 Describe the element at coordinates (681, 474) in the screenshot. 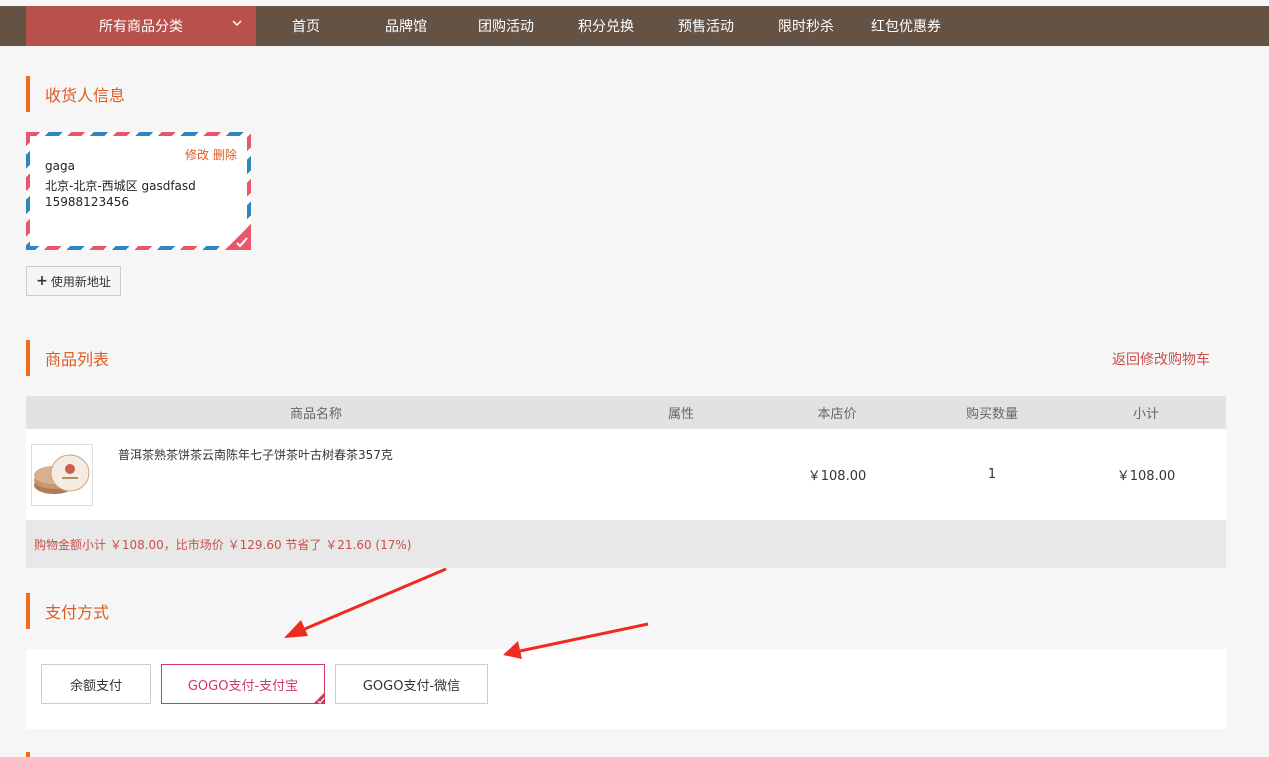

I see `product-attr` at that location.